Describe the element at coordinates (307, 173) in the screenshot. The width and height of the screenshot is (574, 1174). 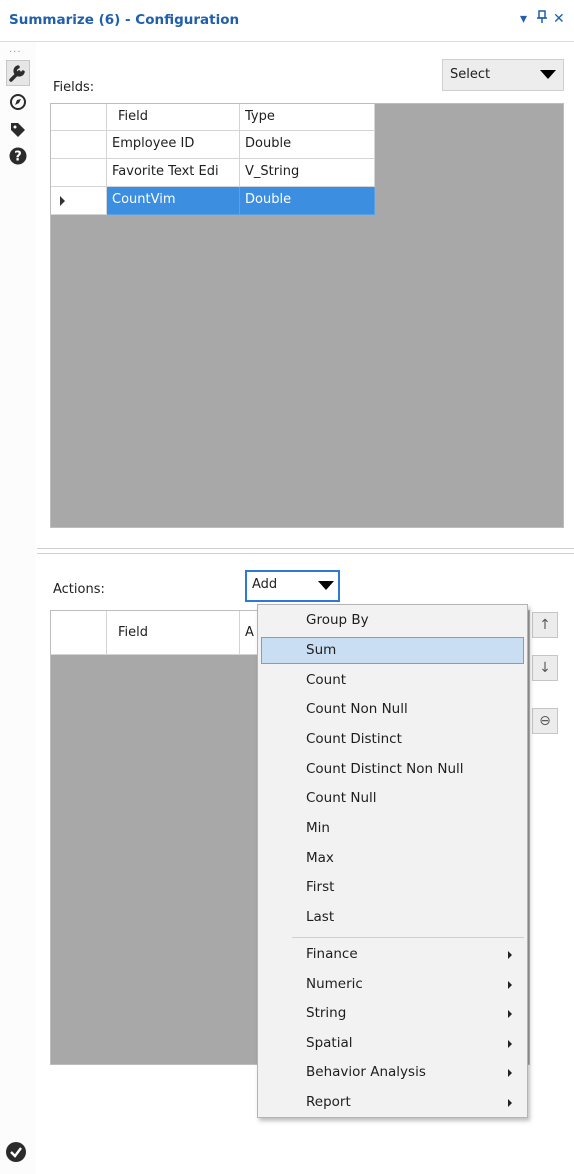
I see `table-row-type: V_String` at that location.